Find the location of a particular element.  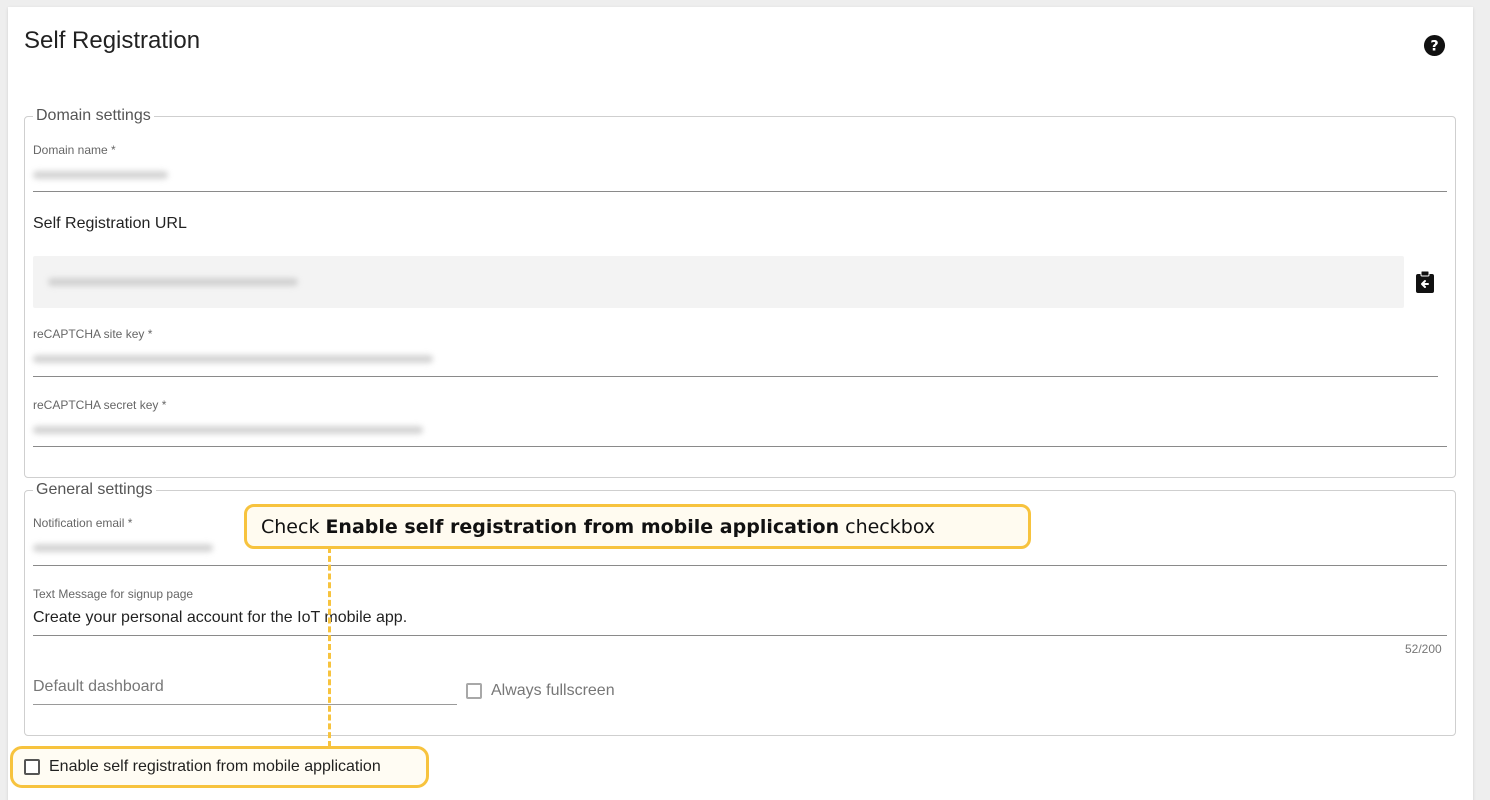

notification-email-value-redacted is located at coordinates (123, 548).